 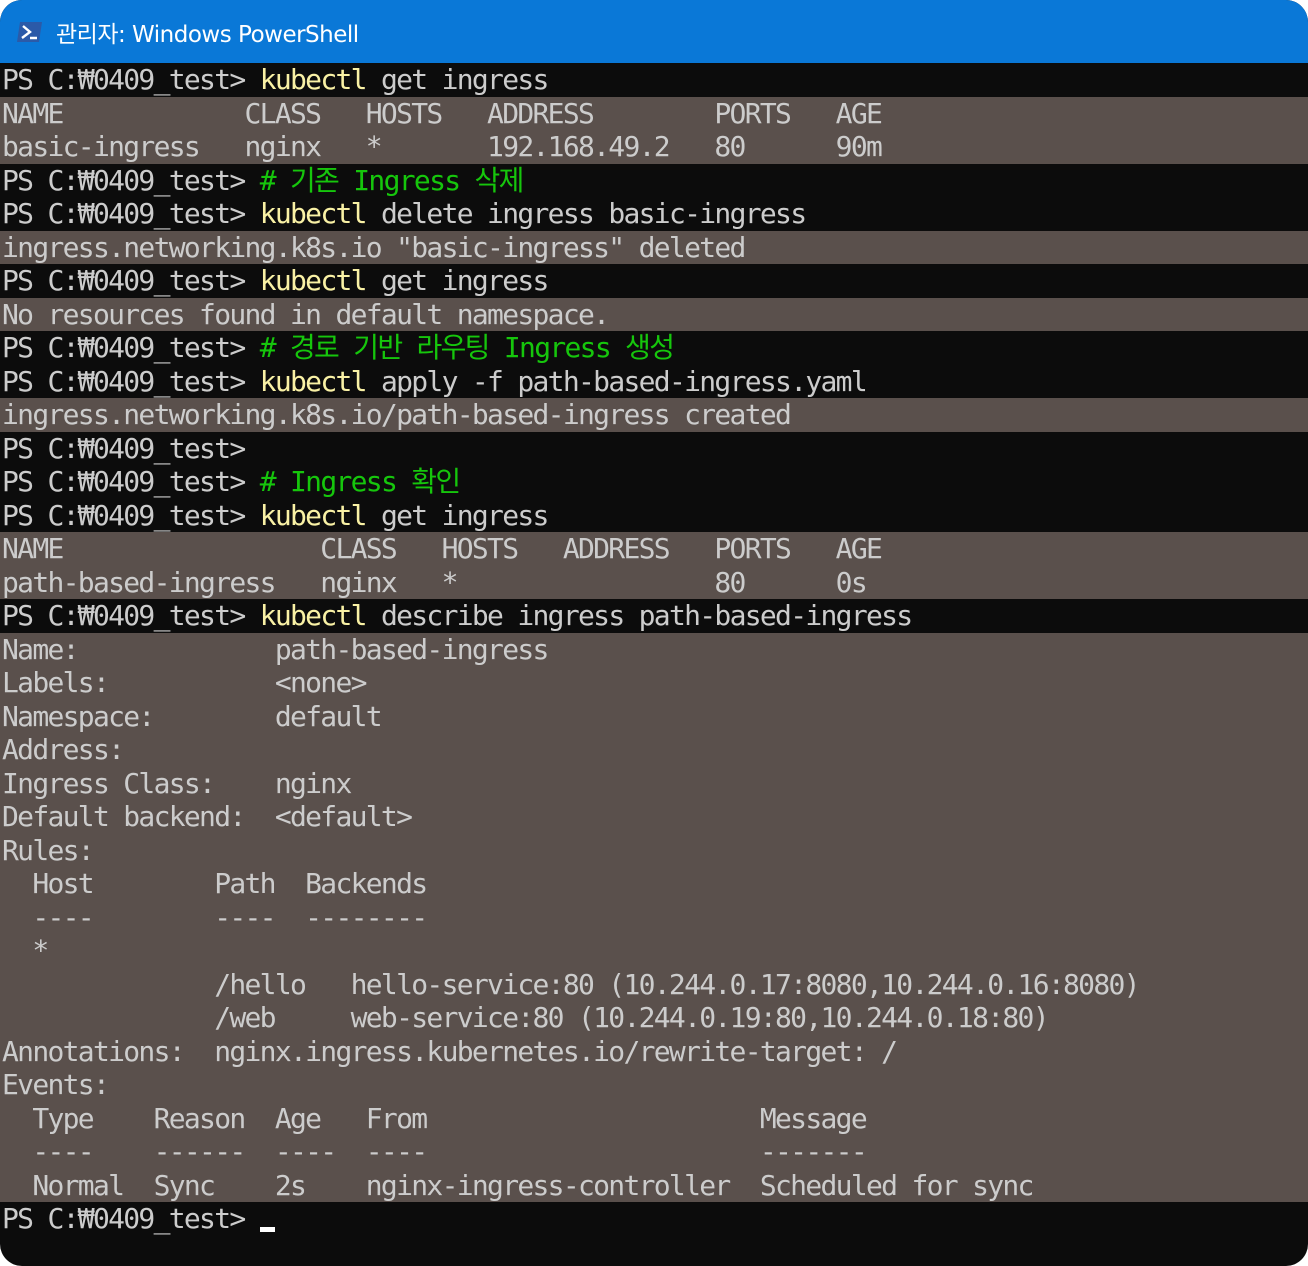 I want to click on comment-text: # 경로 기반 라우팅 Ingress 생성, so click(x=467, y=347).